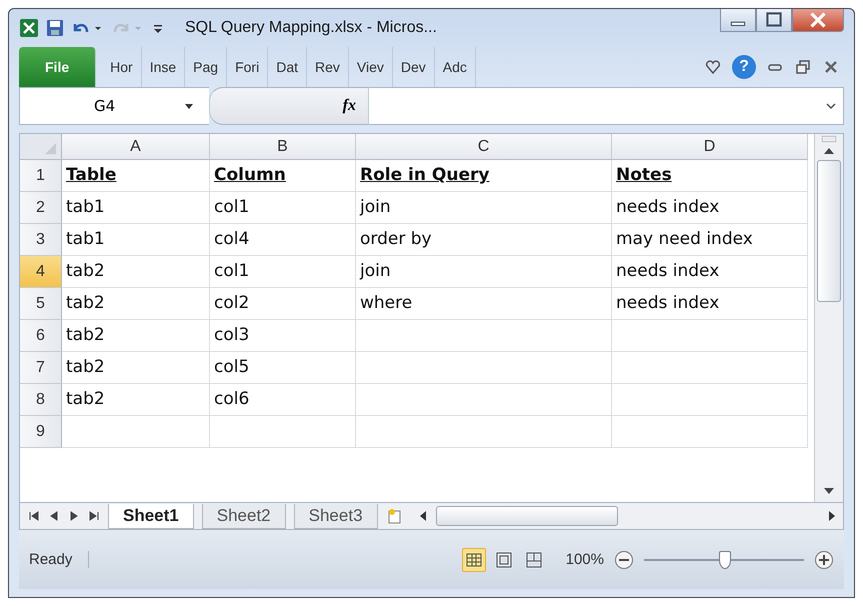  What do you see at coordinates (738, 20) in the screenshot?
I see `minimize-icon` at bounding box center [738, 20].